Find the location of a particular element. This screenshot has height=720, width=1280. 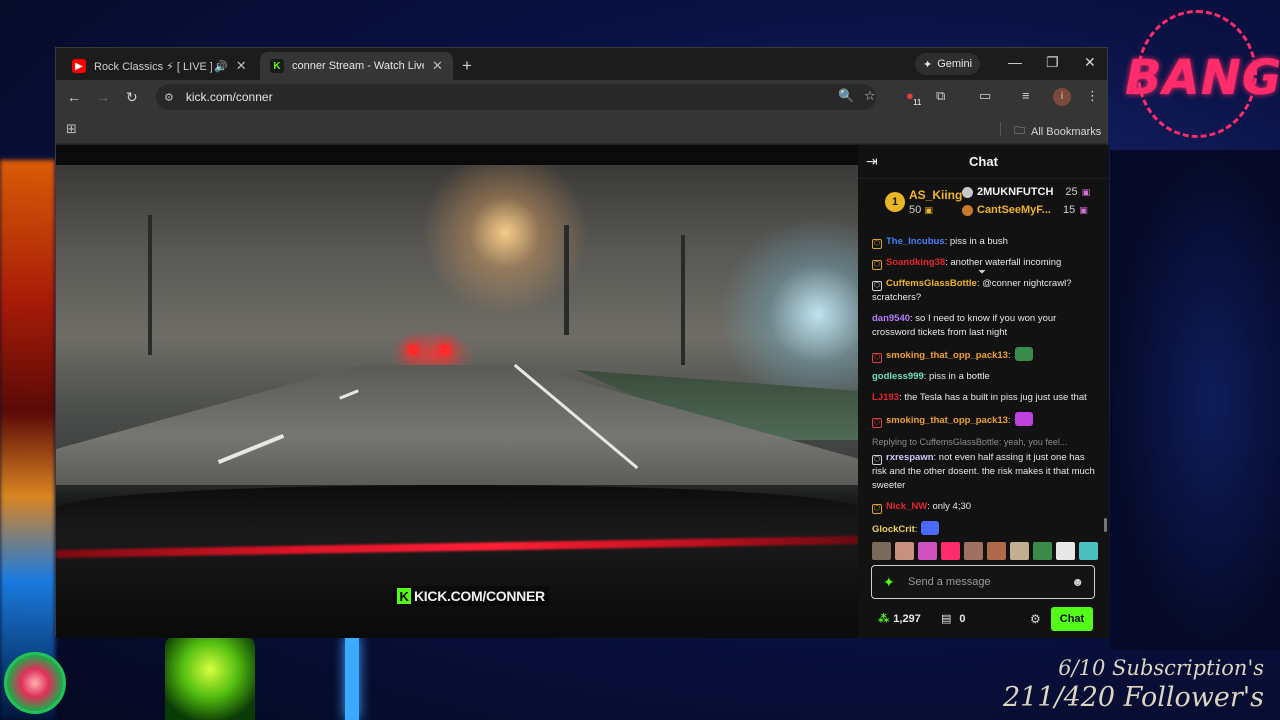

cast-icon: ▭ is located at coordinates (985, 96).